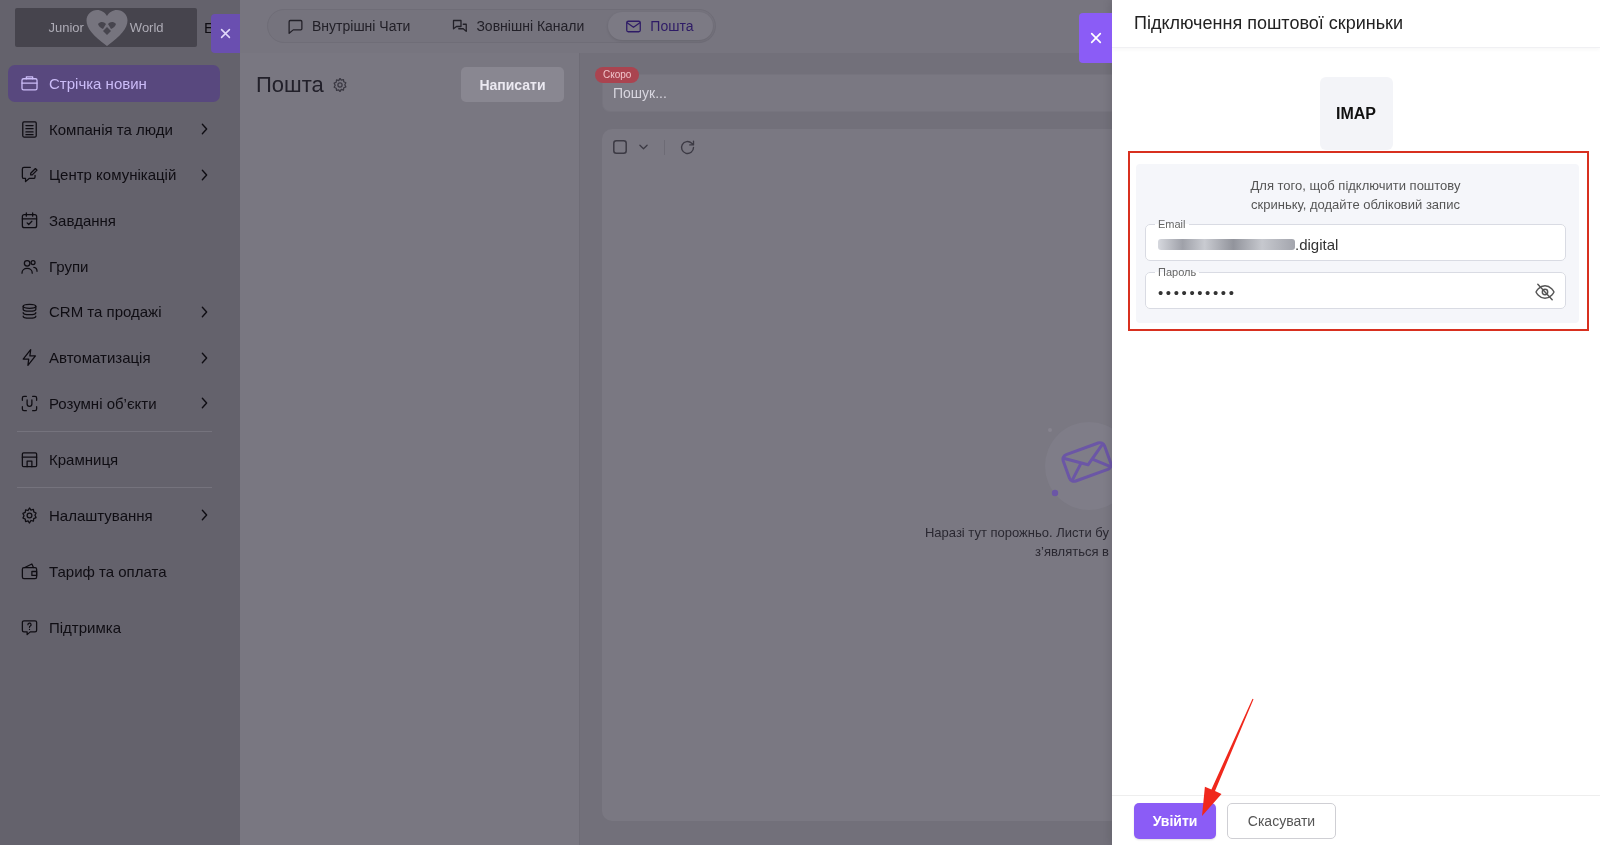 Image resolution: width=1600 pixels, height=845 pixels. What do you see at coordinates (1356, 113) in the screenshot?
I see `protocol-tile: IMAP` at bounding box center [1356, 113].